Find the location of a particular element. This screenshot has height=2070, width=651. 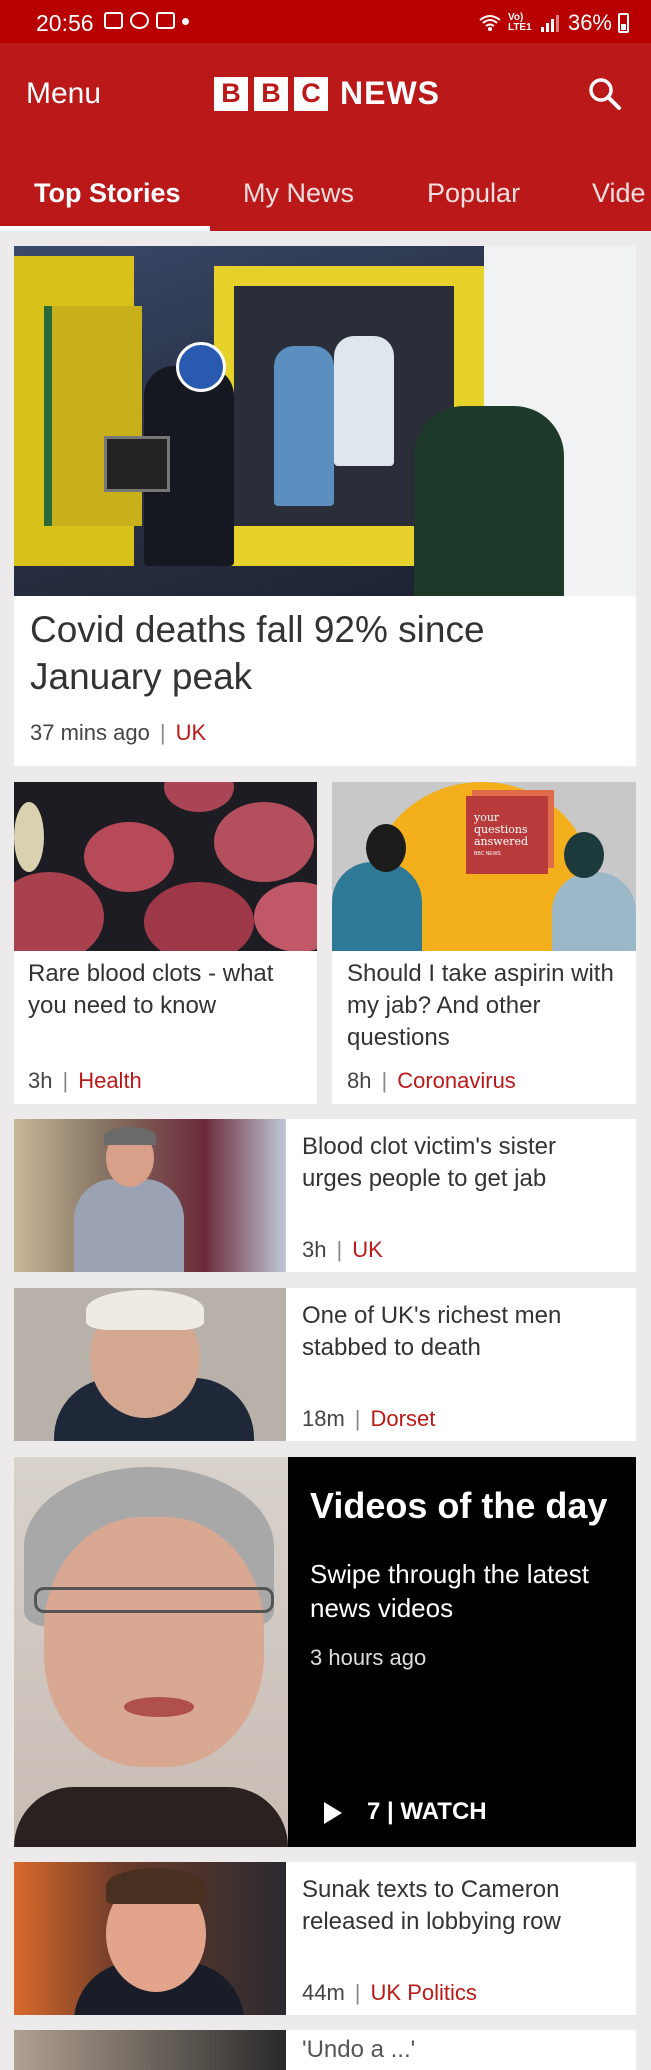

story-meta: 44m | UK Politics is located at coordinates (389, 1992).